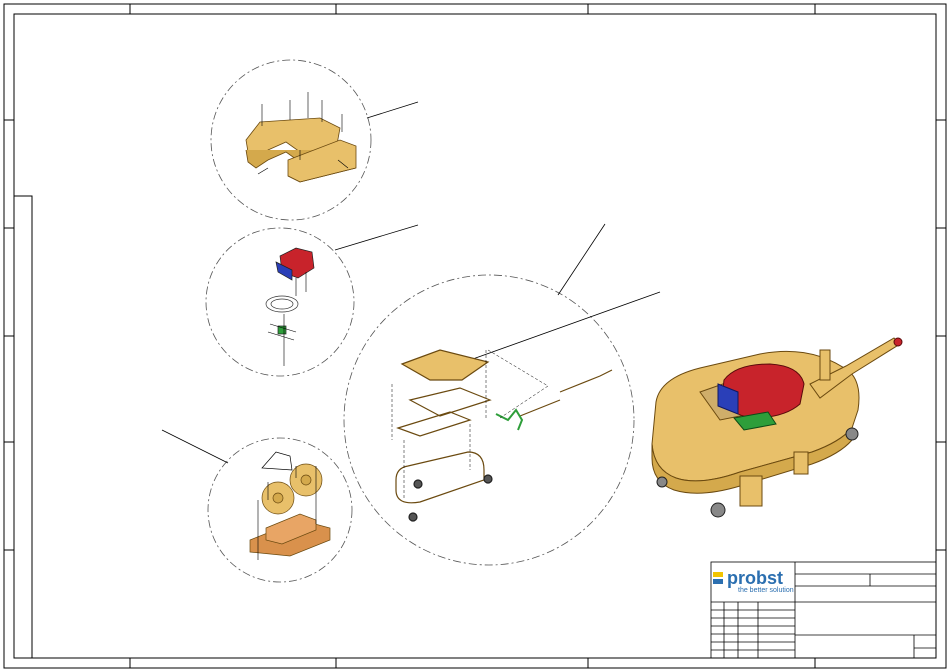 Image resolution: width=950 pixels, height=672 pixels. What do you see at coordinates (766, 590) in the screenshot?
I see `company-tagline: the better solution` at bounding box center [766, 590].